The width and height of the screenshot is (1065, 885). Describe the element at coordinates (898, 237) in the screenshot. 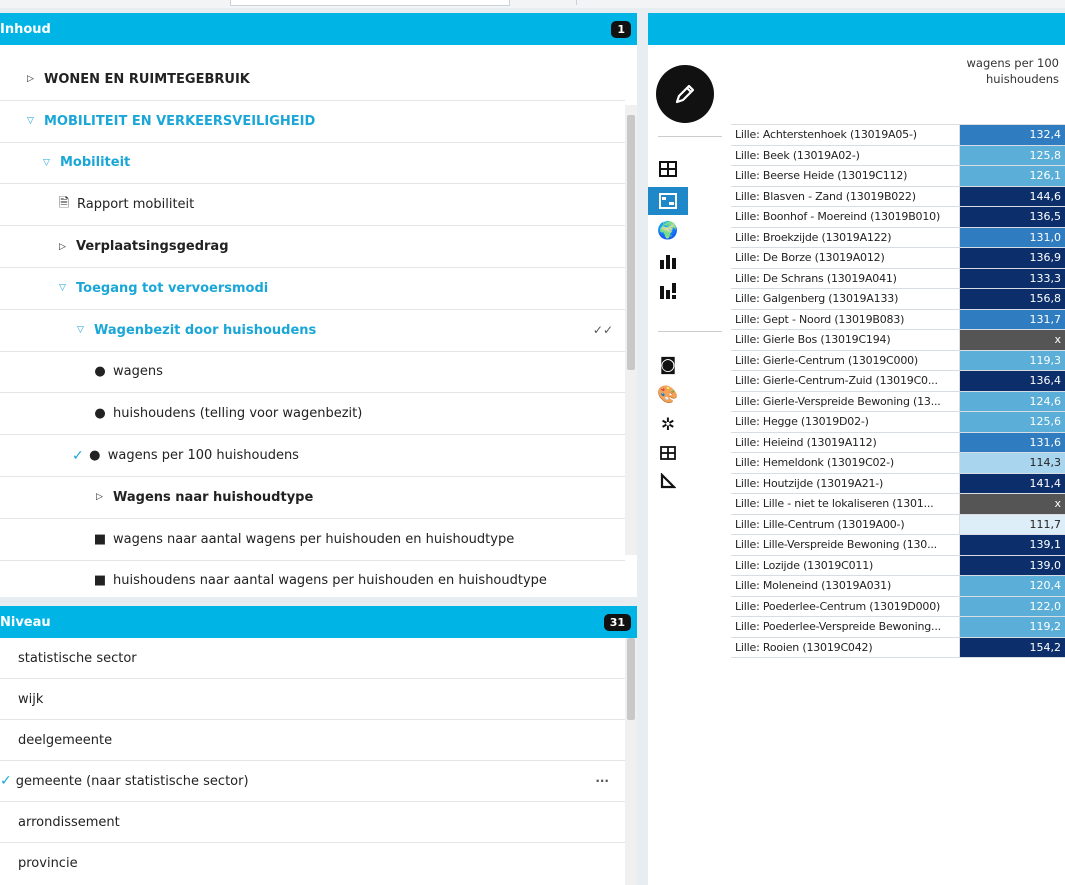

I see `table-row: Lille: Broekzijde (13019A122) 131,0` at that location.